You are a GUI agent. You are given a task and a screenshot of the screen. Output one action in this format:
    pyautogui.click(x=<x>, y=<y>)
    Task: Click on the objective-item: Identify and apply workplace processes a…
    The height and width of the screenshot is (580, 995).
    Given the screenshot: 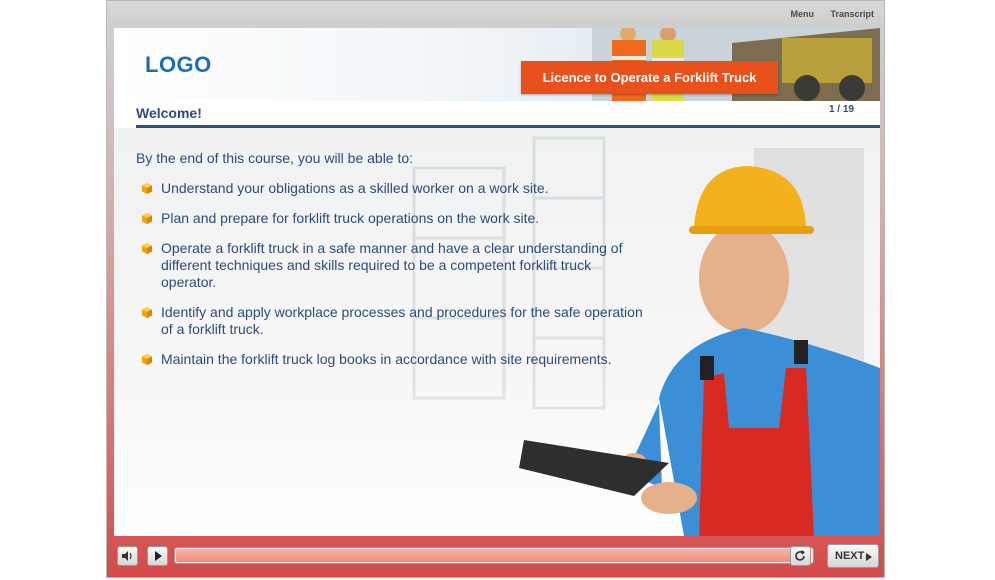 What is the action you would take?
    pyautogui.click(x=391, y=321)
    